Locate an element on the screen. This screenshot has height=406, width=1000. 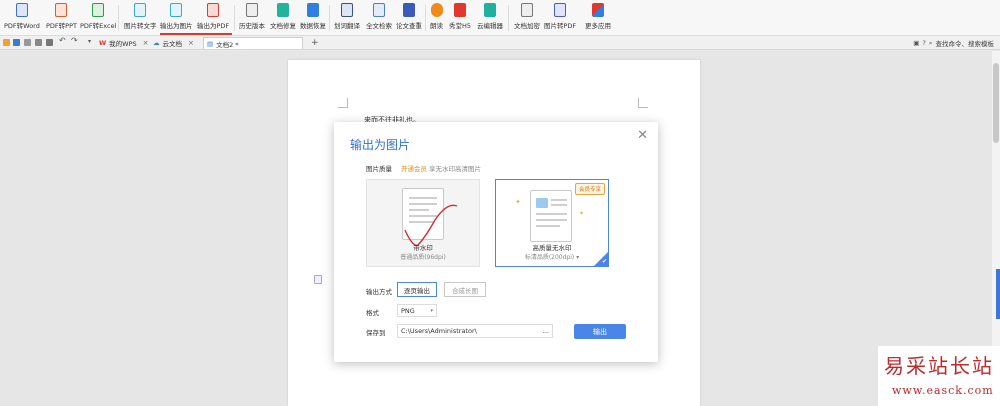
side-panel-tab is located at coordinates (998, 294).